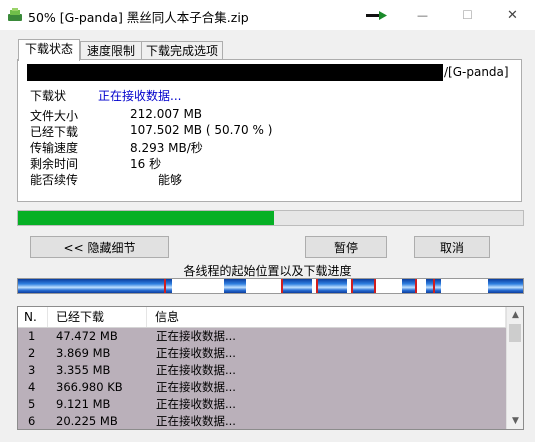 The height and width of the screenshot is (442, 535). Describe the element at coordinates (452, 247) in the screenshot. I see `cancel-button: 取消` at that location.